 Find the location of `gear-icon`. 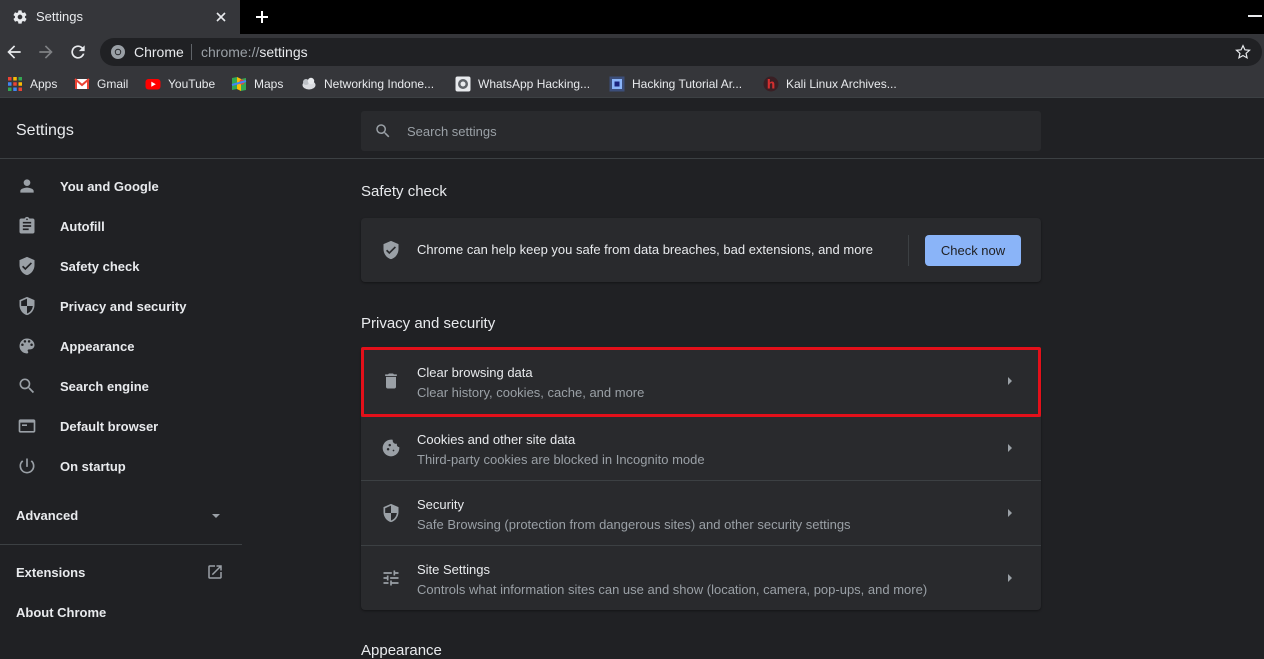

gear-icon is located at coordinates (20, 17).